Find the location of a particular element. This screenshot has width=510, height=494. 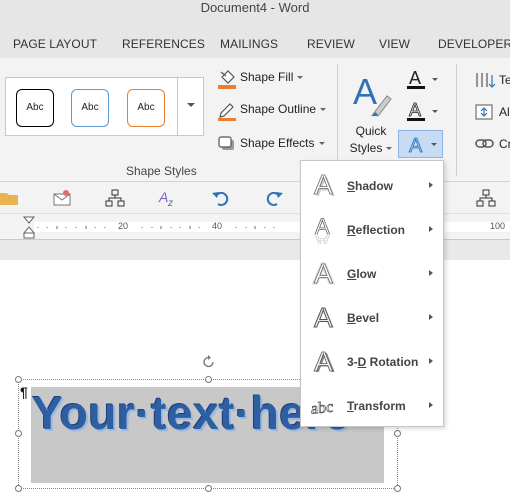

create-link-label: Cr is located at coordinates (504, 144).